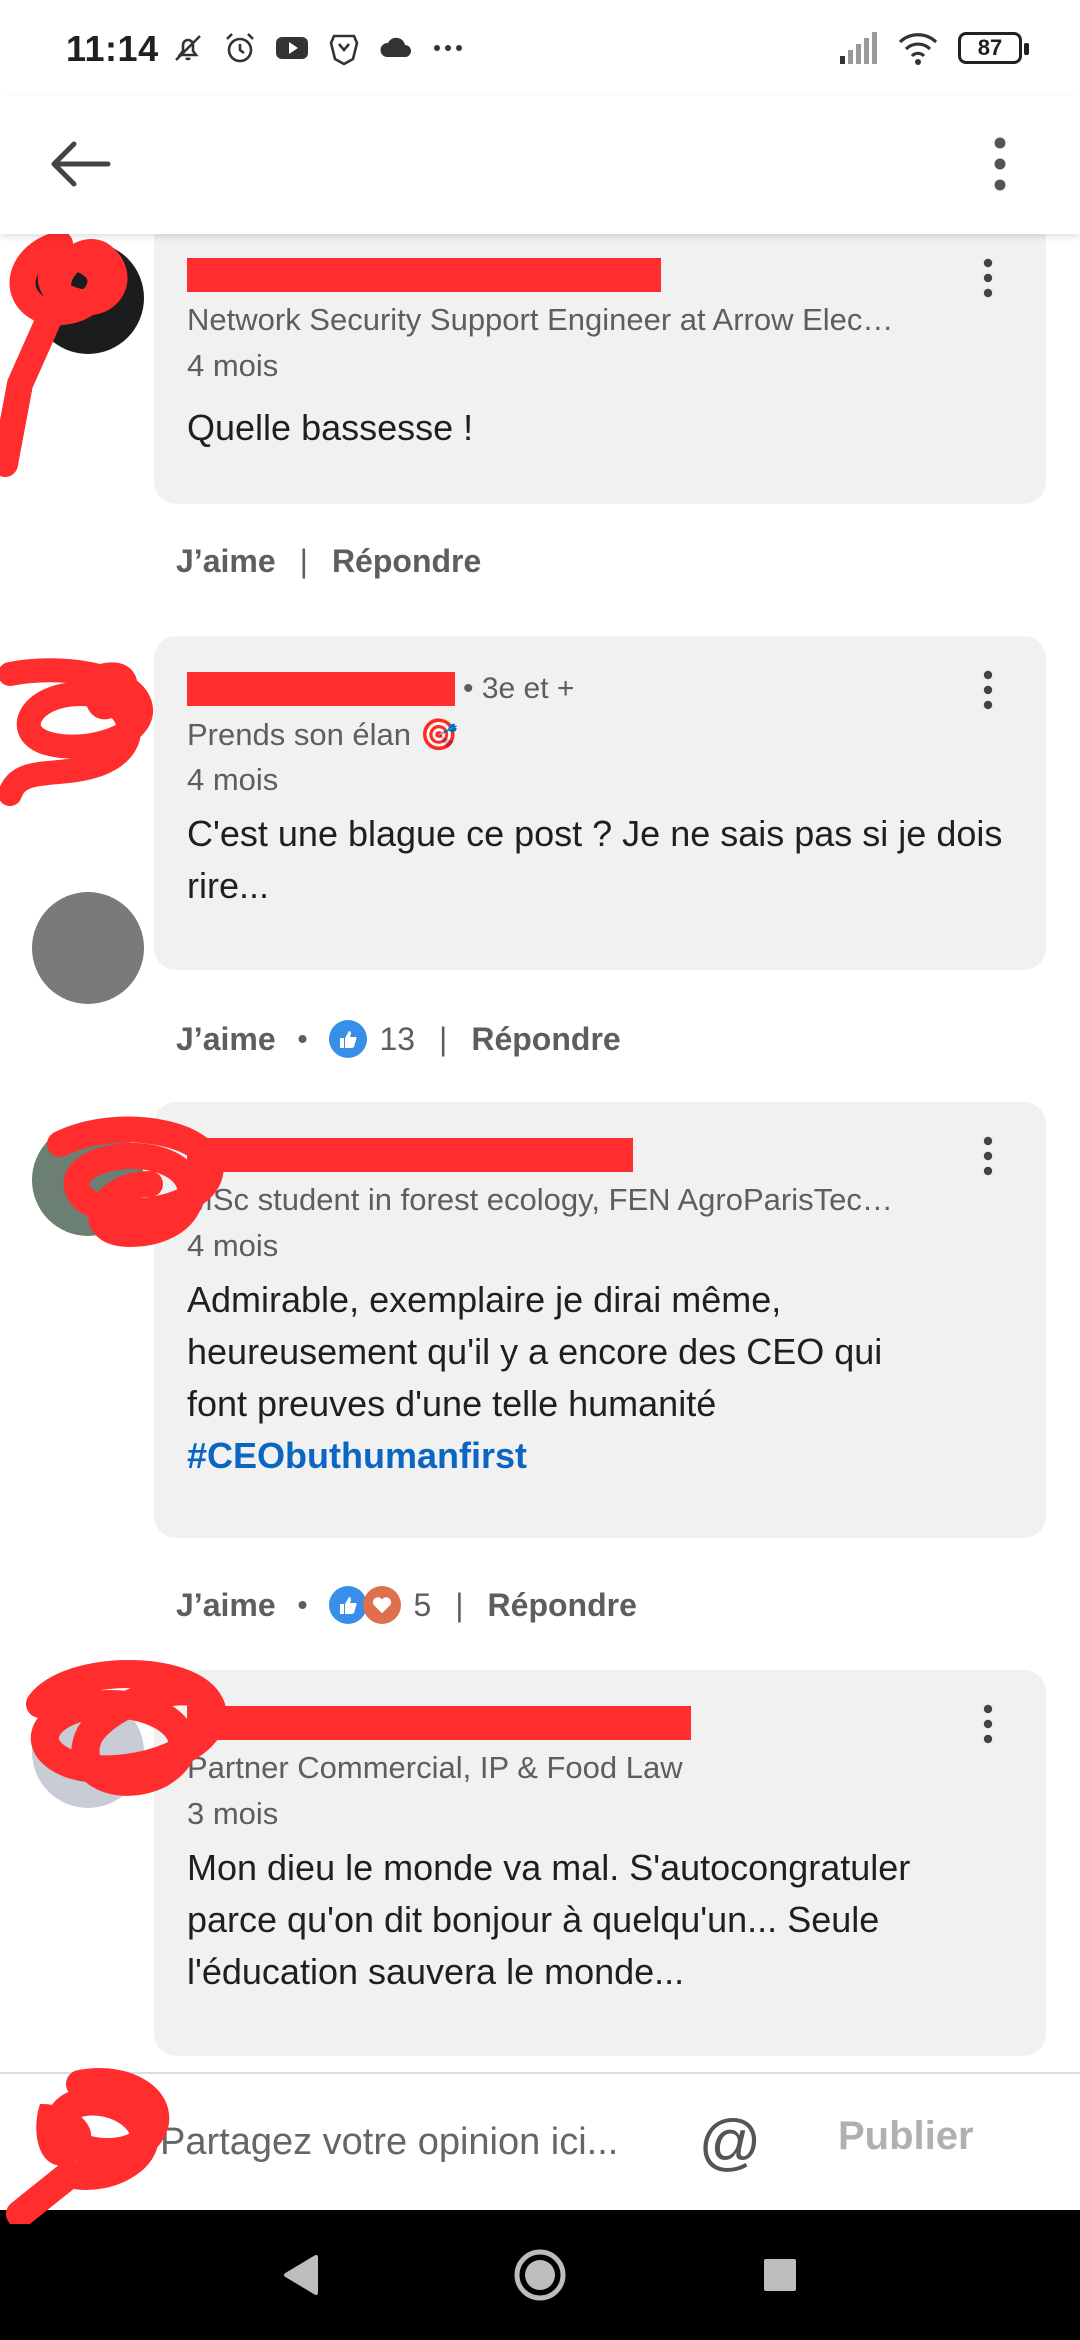 The image size is (1080, 2340). I want to click on alarm-icon, so click(240, 48).